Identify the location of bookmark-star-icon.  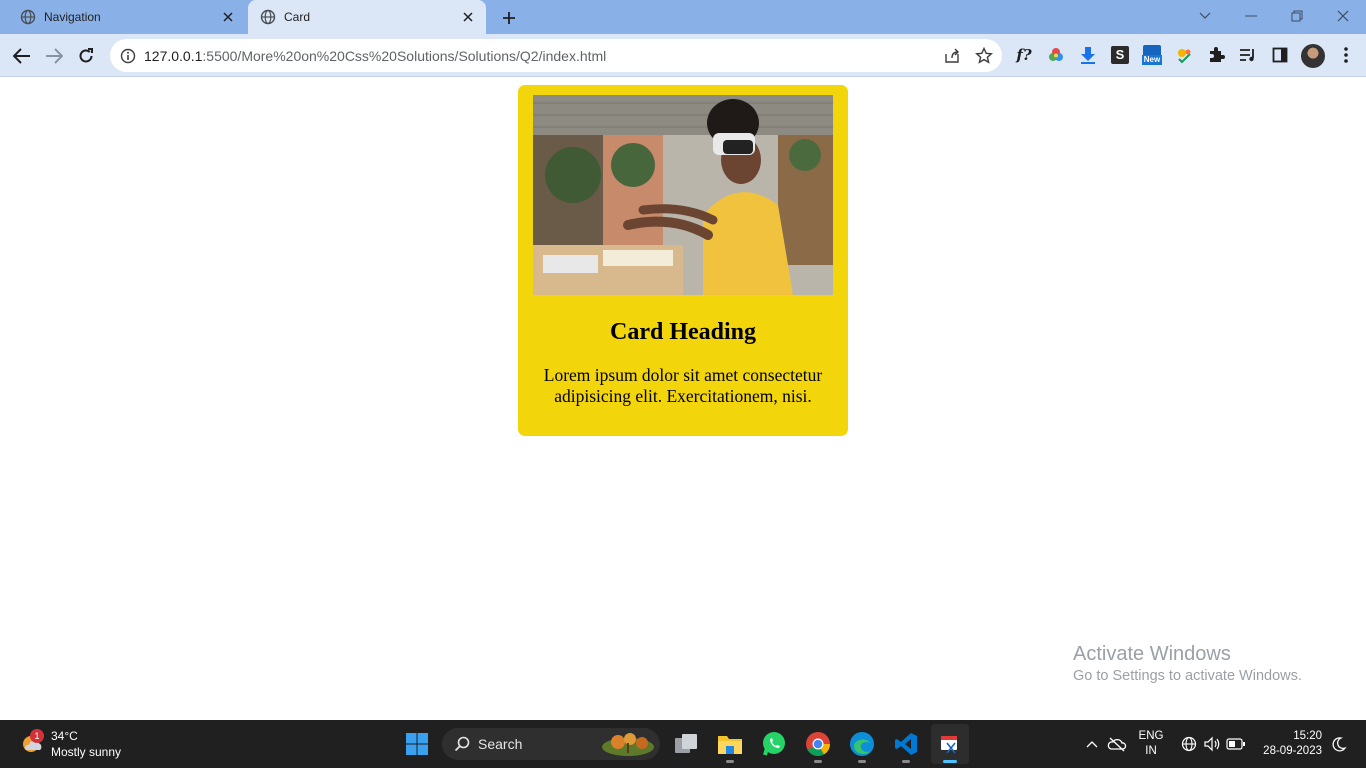
(984, 56).